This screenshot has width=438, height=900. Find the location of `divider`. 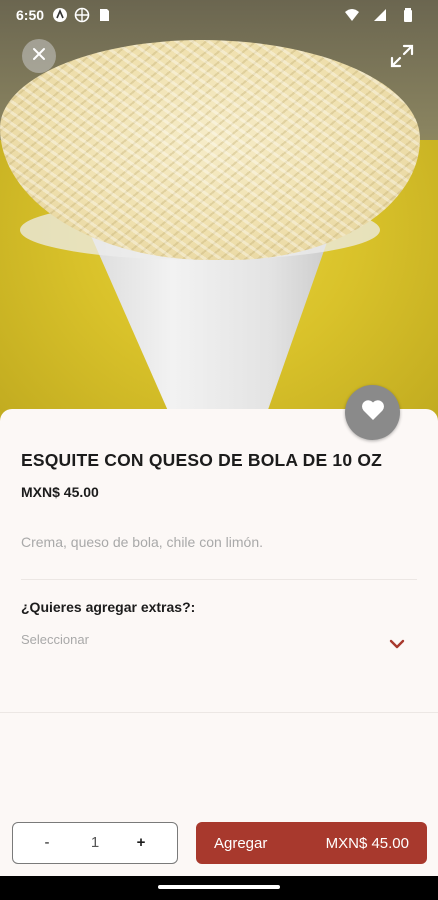

divider is located at coordinates (219, 579).